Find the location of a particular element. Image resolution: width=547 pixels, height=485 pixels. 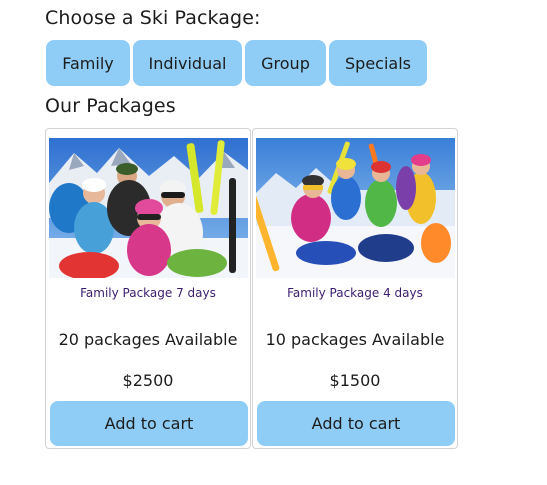

ski-family-photo is located at coordinates (148, 208).